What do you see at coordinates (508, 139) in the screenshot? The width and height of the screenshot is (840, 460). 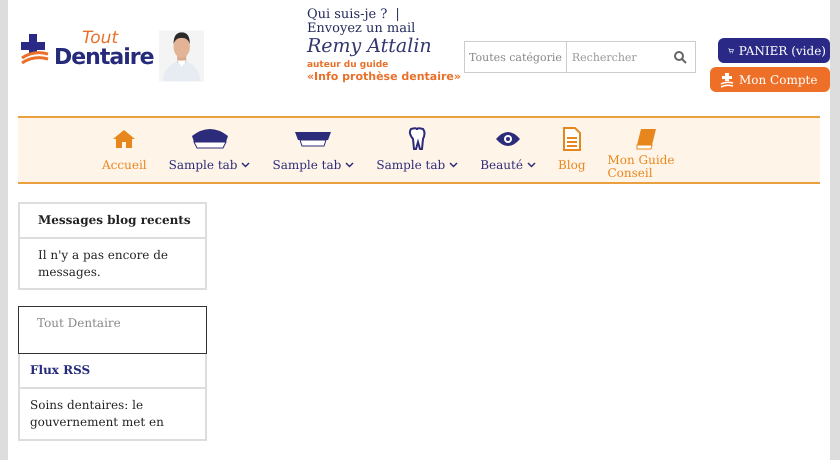 I see `eye-icon` at bounding box center [508, 139].